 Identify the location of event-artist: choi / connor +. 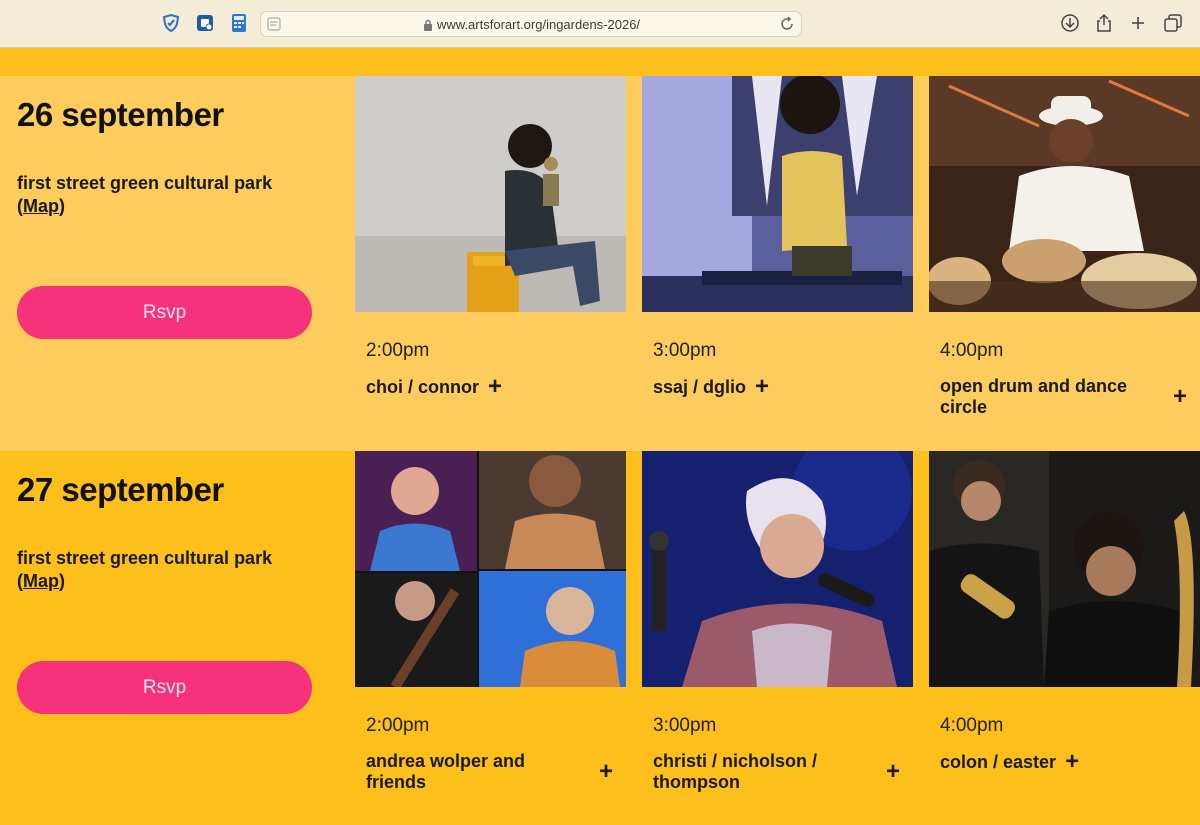
(478, 386).